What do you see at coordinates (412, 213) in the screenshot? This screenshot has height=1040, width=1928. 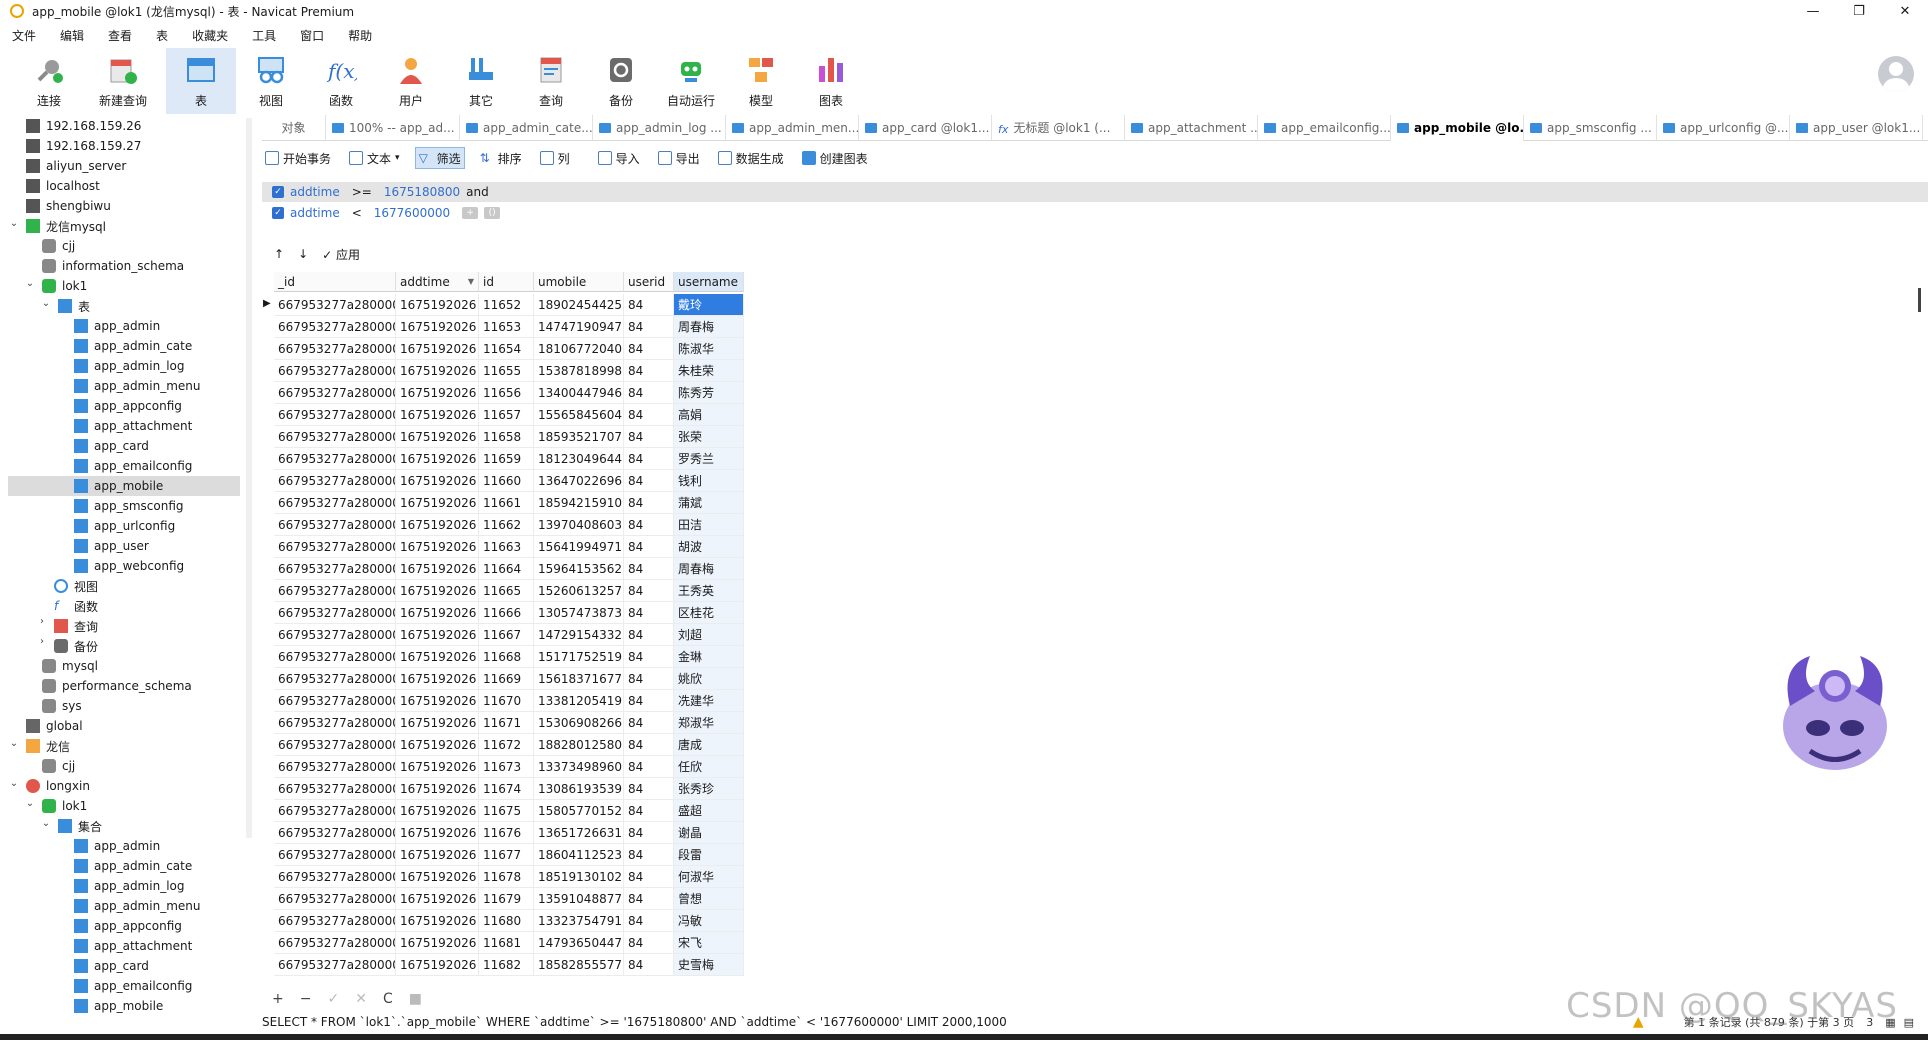 I see `filter-value-2: 1677600000` at bounding box center [412, 213].